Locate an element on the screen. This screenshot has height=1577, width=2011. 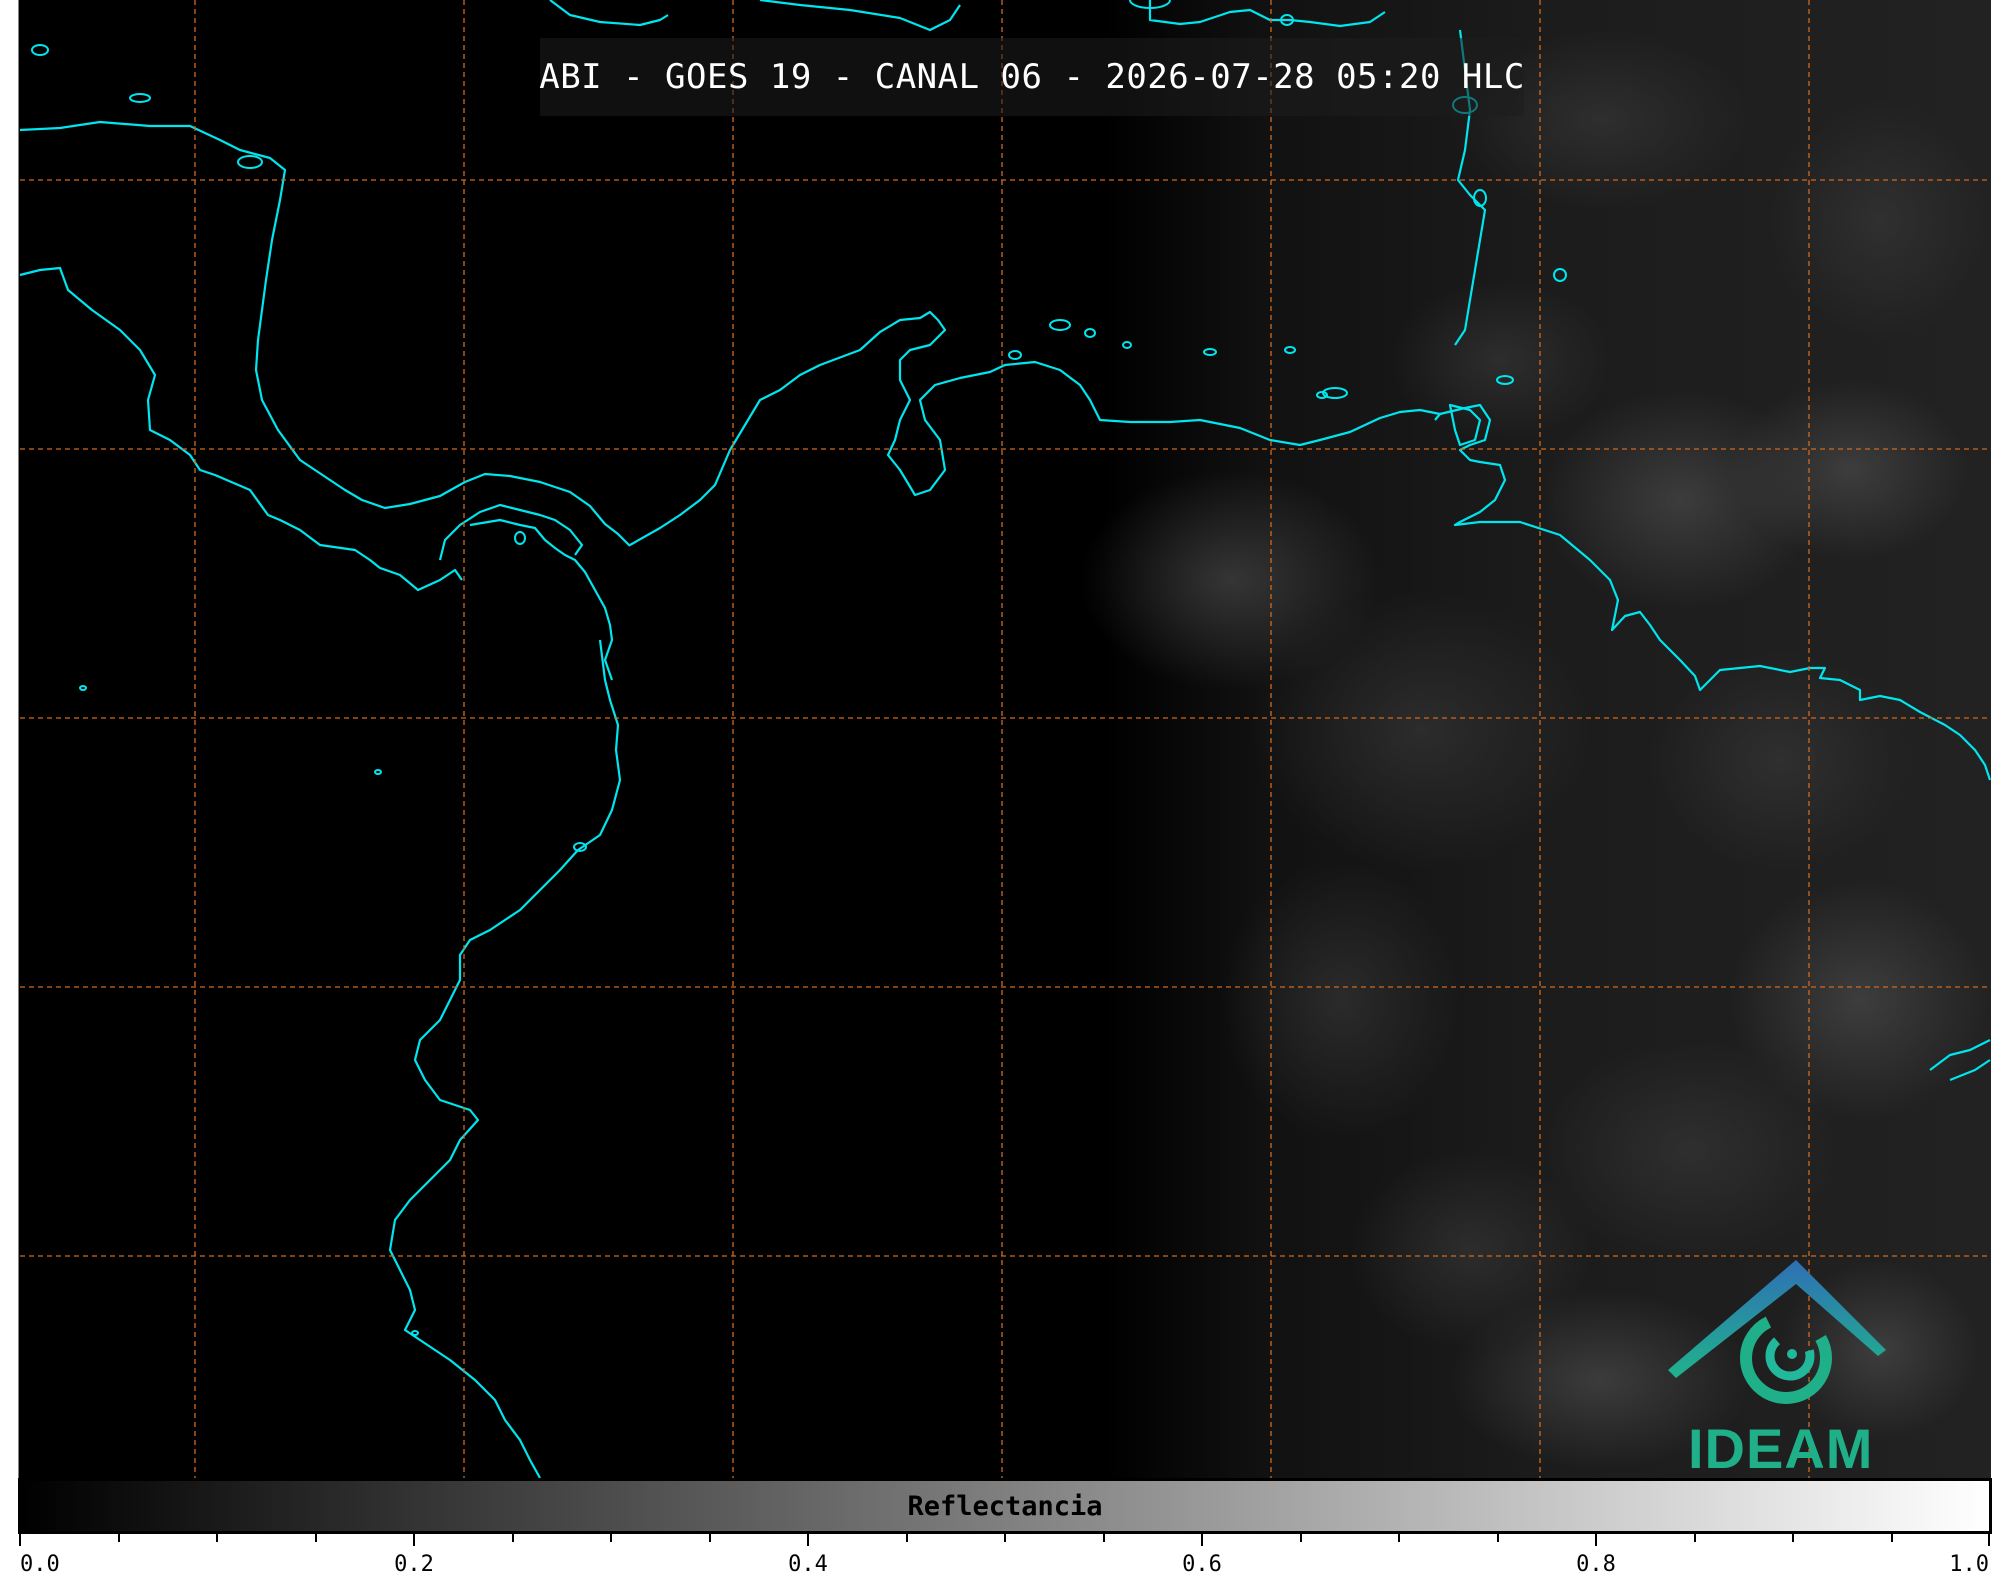
ideam-logo-text: IDEAM is located at coordinates (1781, 1448).